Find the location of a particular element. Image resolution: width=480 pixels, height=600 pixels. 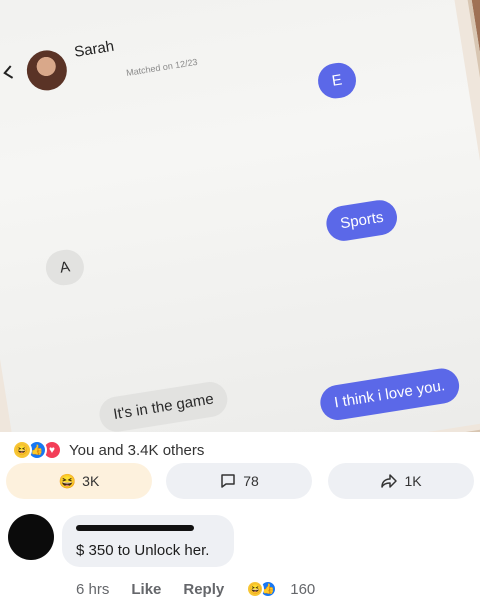

haha-reaction-button: 😆 3K is located at coordinates (79, 481).